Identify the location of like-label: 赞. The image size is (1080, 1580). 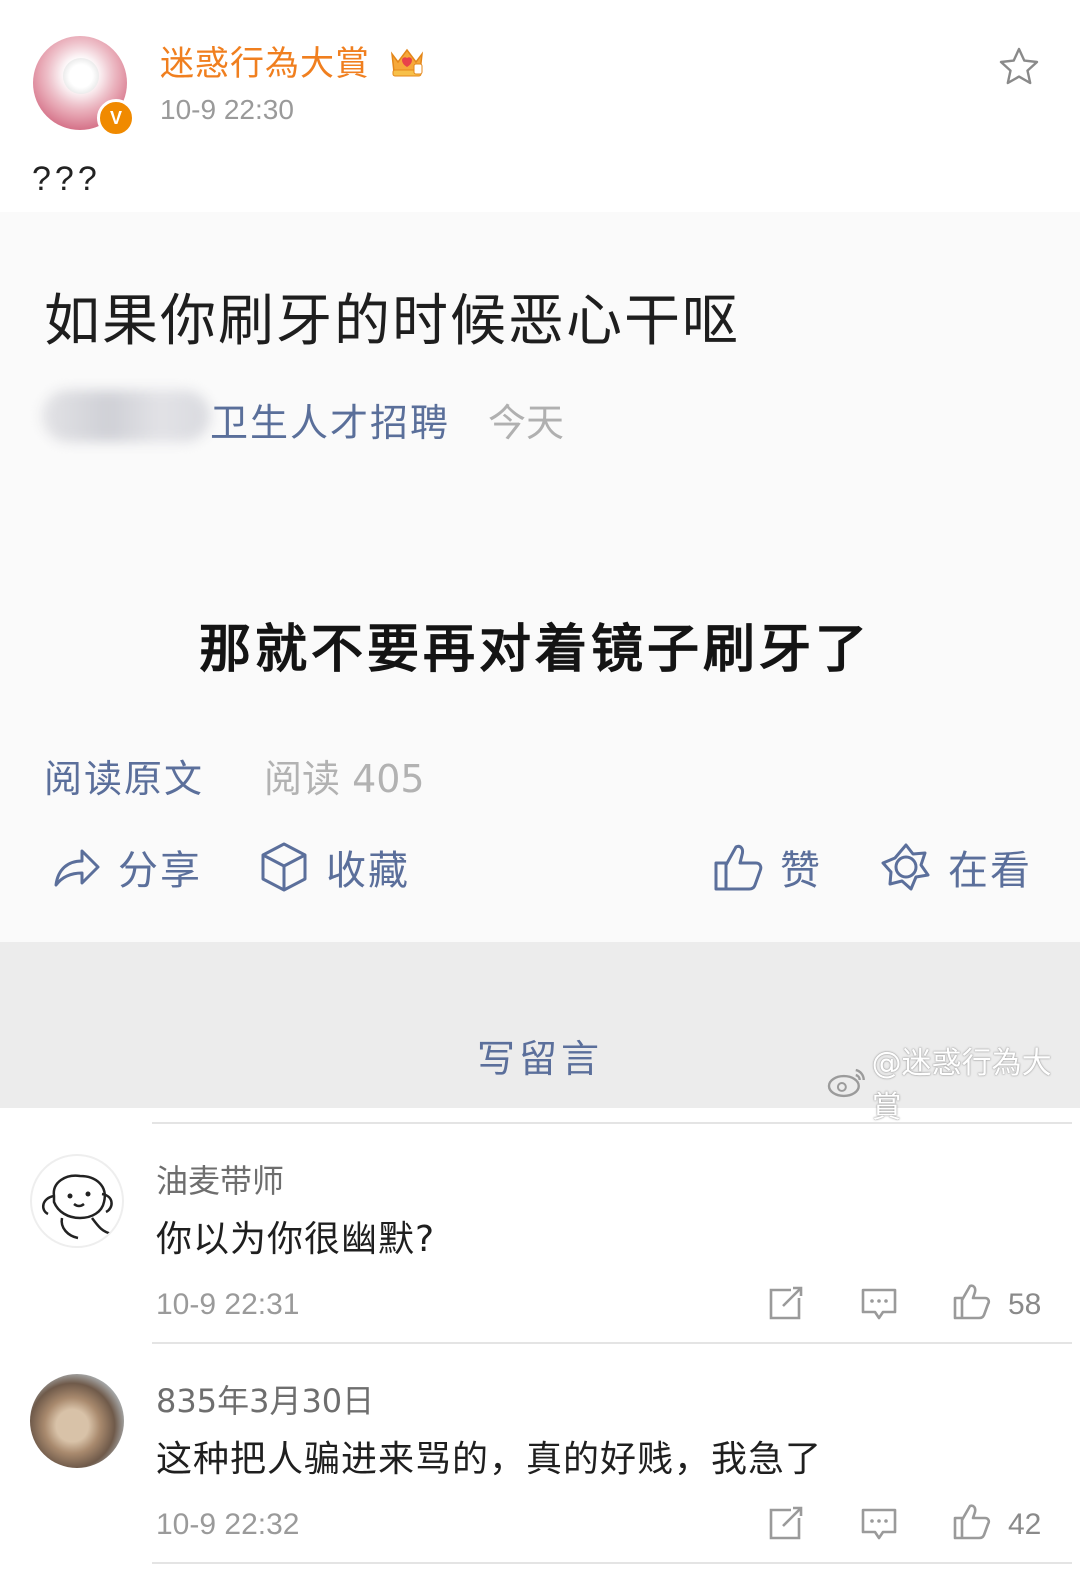
(801, 871).